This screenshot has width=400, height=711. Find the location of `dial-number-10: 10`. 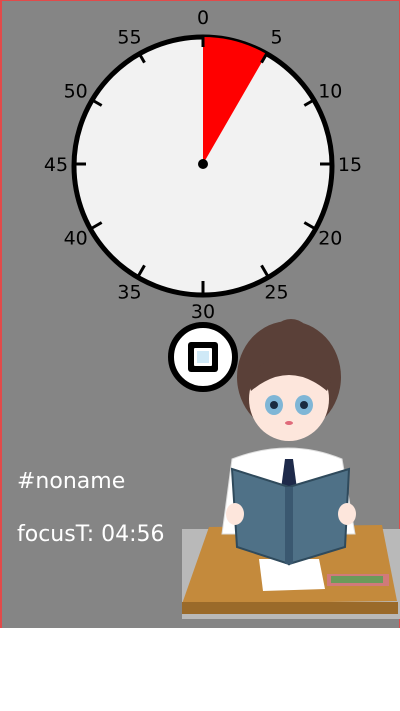

dial-number-10: 10 is located at coordinates (330, 92).